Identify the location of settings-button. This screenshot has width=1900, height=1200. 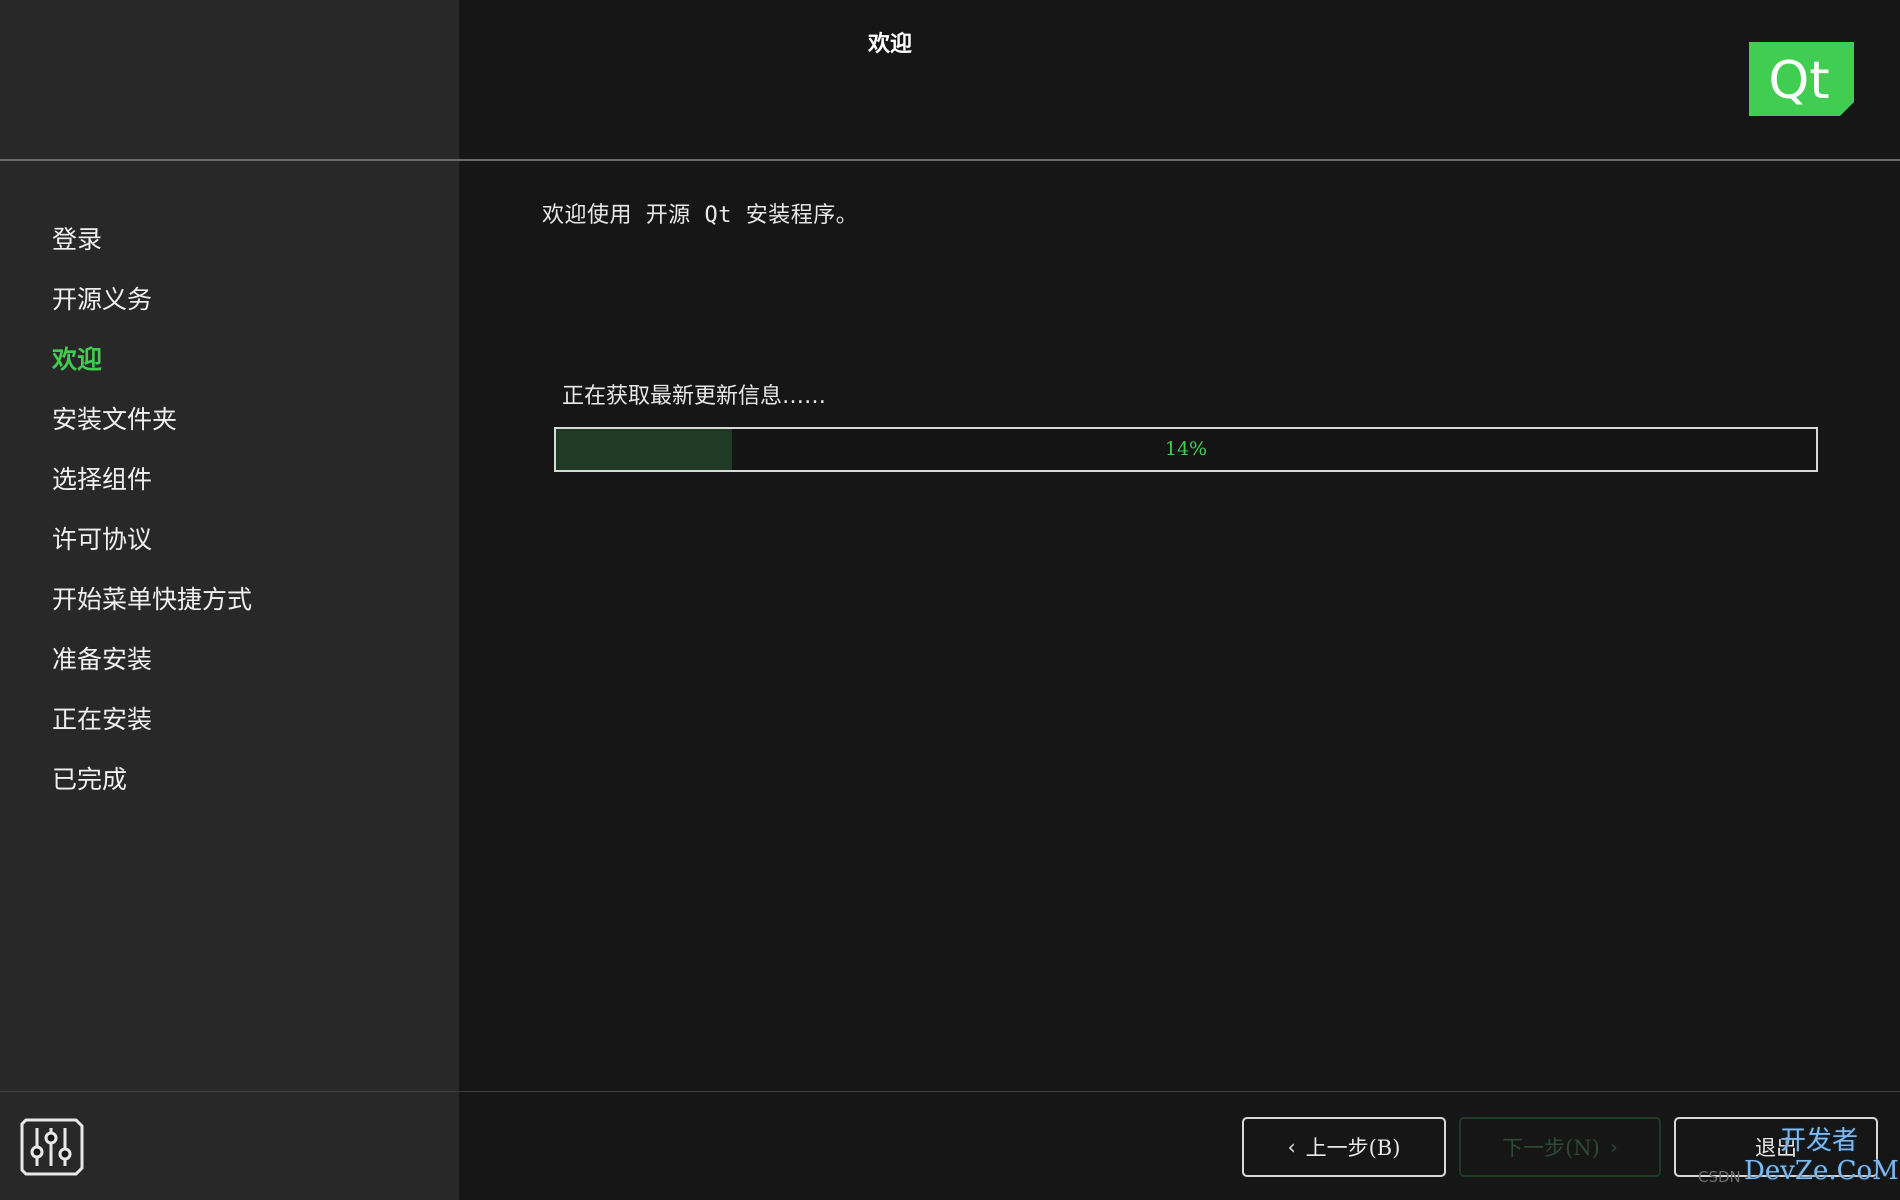
(52, 1147).